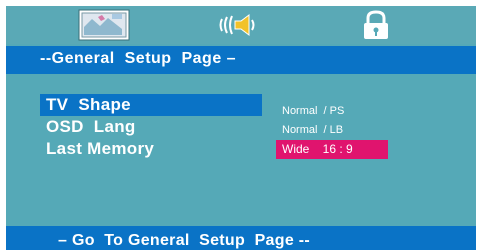 The height and width of the screenshot is (250, 480). Describe the element at coordinates (138, 58) in the screenshot. I see `page-title: --General Setup Page –` at that location.